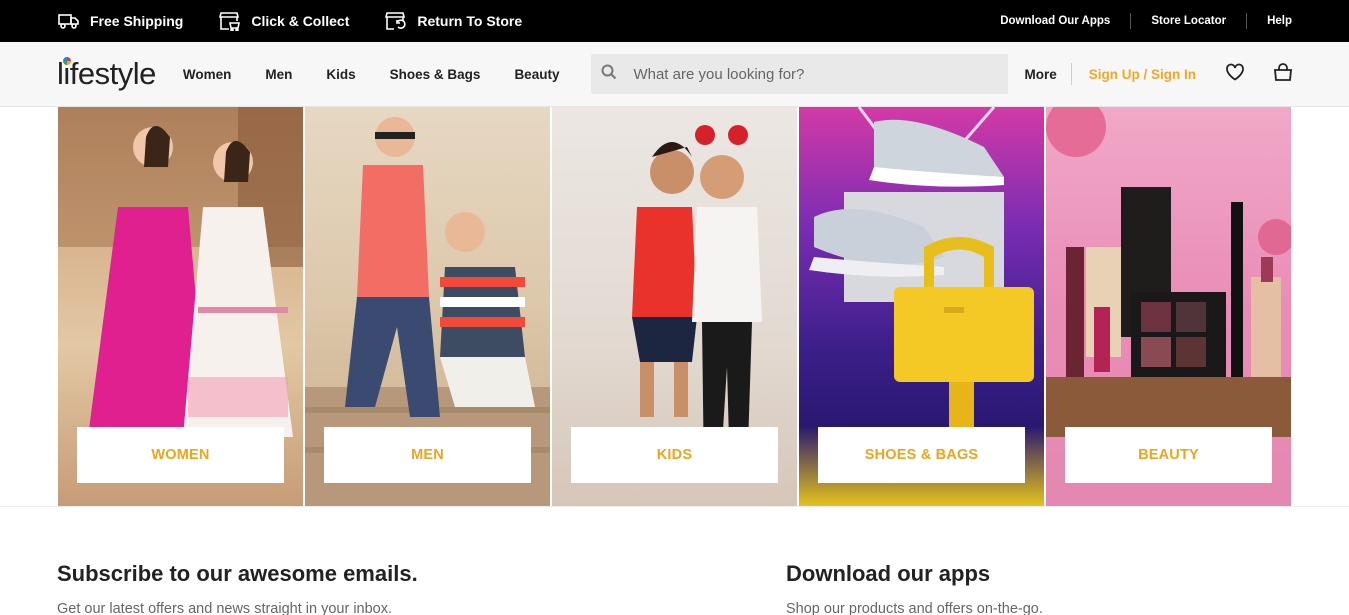 The height and width of the screenshot is (615, 1349). I want to click on nav-item-men: Men, so click(278, 74).